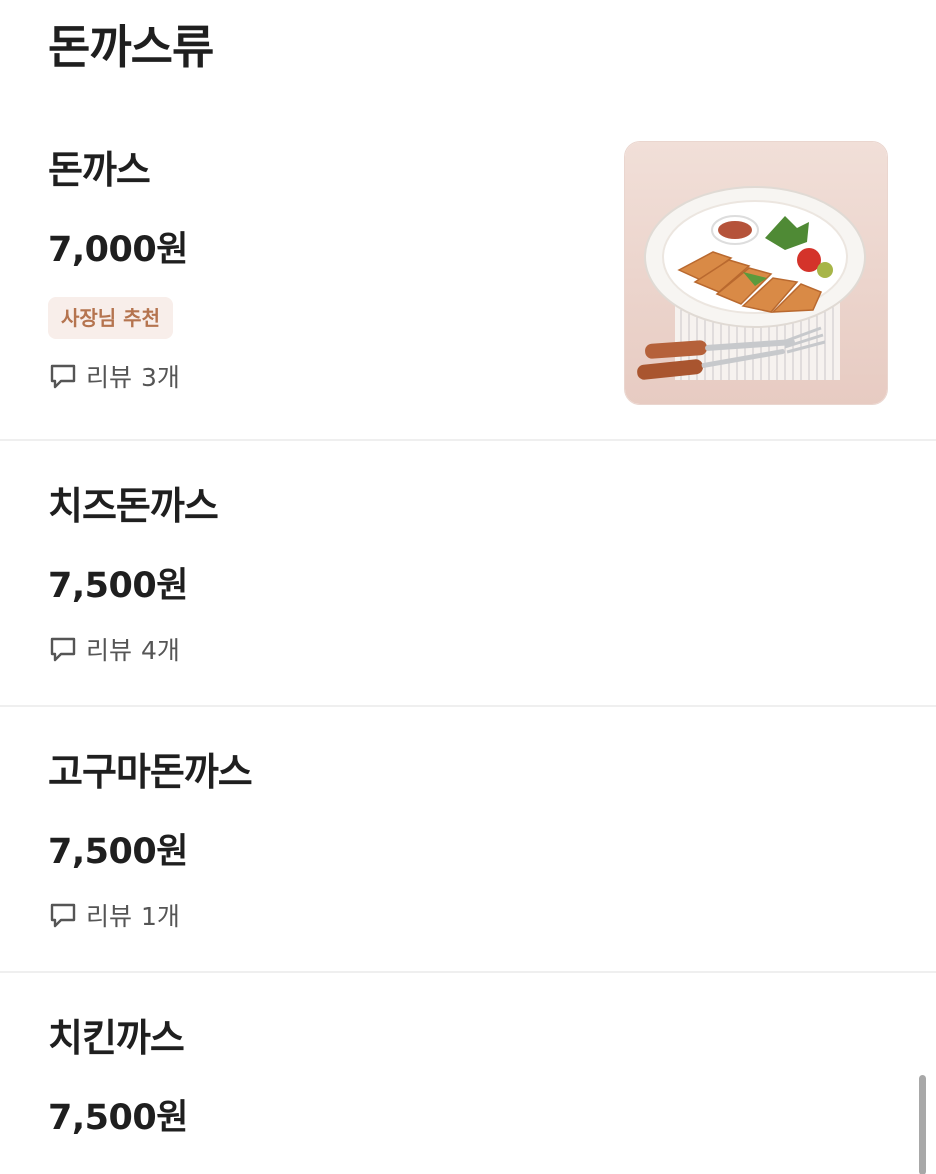 This screenshot has height=1174, width=936. What do you see at coordinates (133, 506) in the screenshot?
I see `menu-item-name: 치즈돈까스` at bounding box center [133, 506].